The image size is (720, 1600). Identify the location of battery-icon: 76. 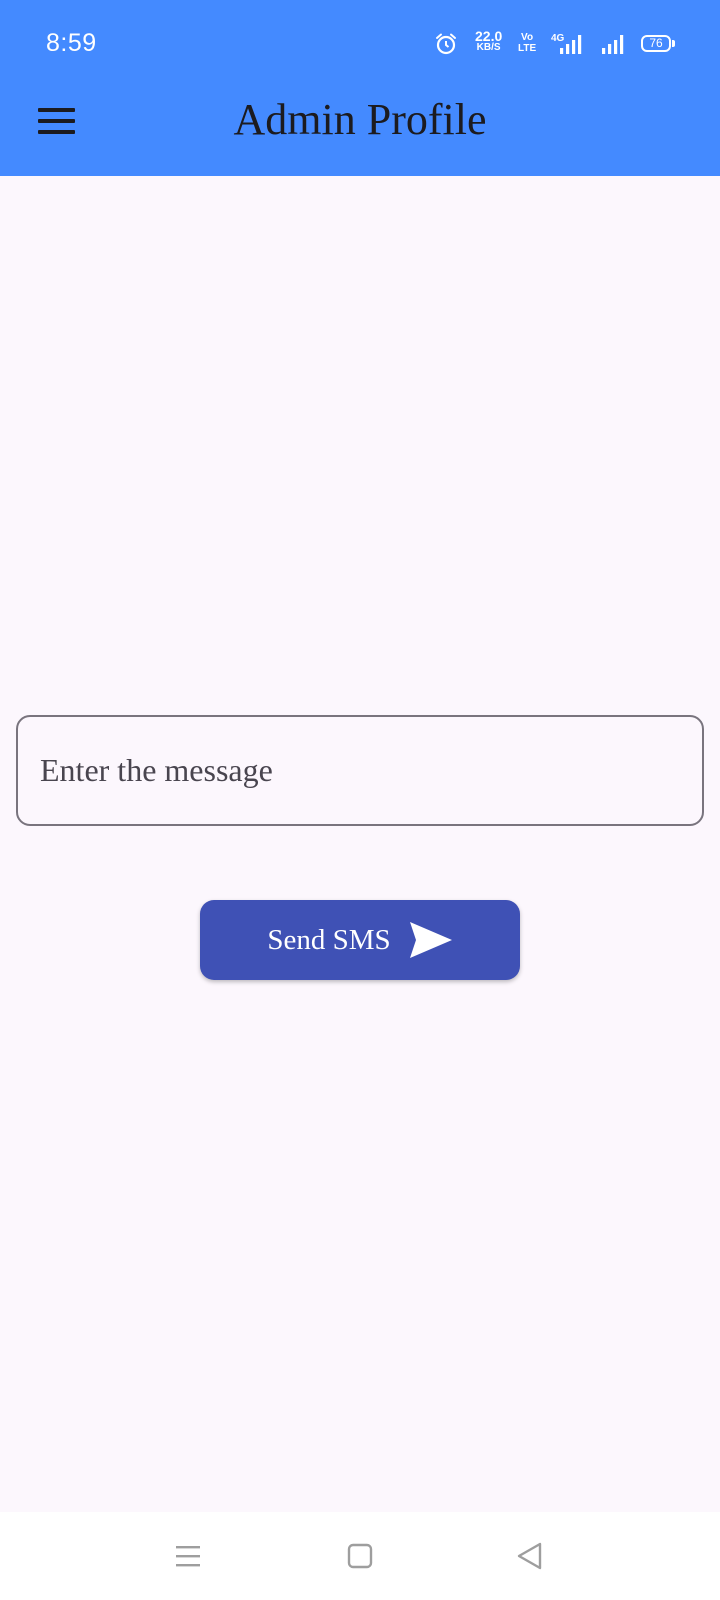
(656, 43).